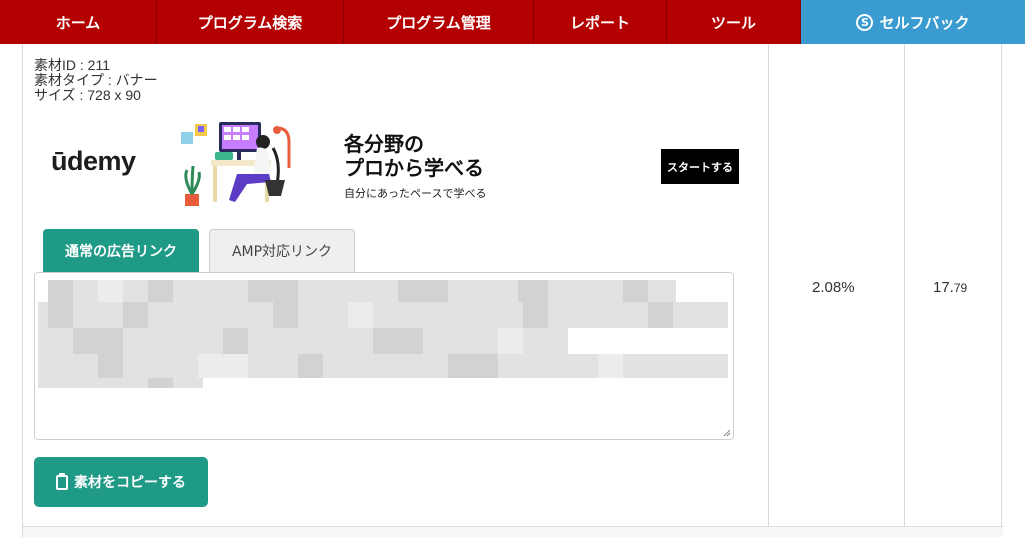  I want to click on nav-report-label: レポート, so click(599, 22).